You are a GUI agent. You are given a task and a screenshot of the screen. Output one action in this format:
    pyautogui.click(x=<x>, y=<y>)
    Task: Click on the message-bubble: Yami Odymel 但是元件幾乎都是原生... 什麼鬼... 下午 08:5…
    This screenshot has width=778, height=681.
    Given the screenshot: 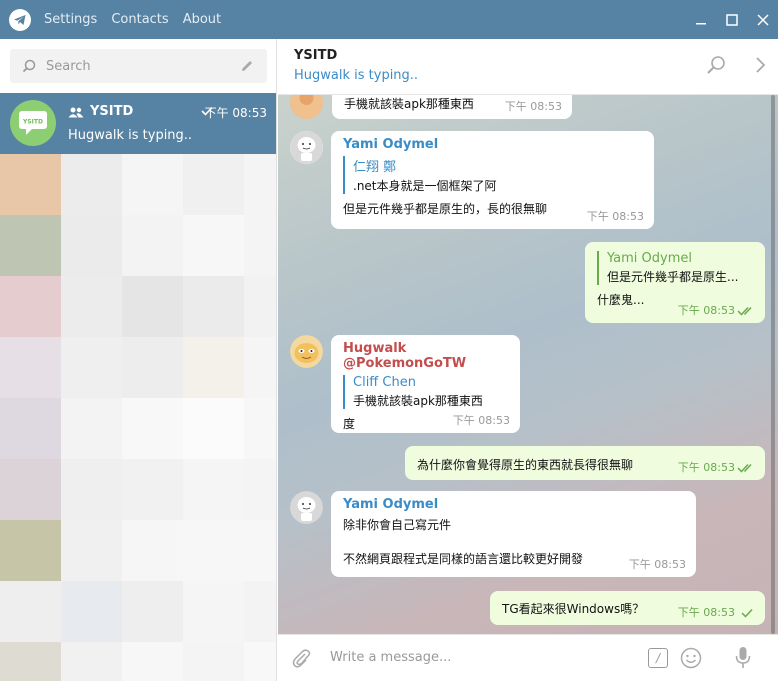 What is the action you would take?
    pyautogui.click(x=675, y=282)
    